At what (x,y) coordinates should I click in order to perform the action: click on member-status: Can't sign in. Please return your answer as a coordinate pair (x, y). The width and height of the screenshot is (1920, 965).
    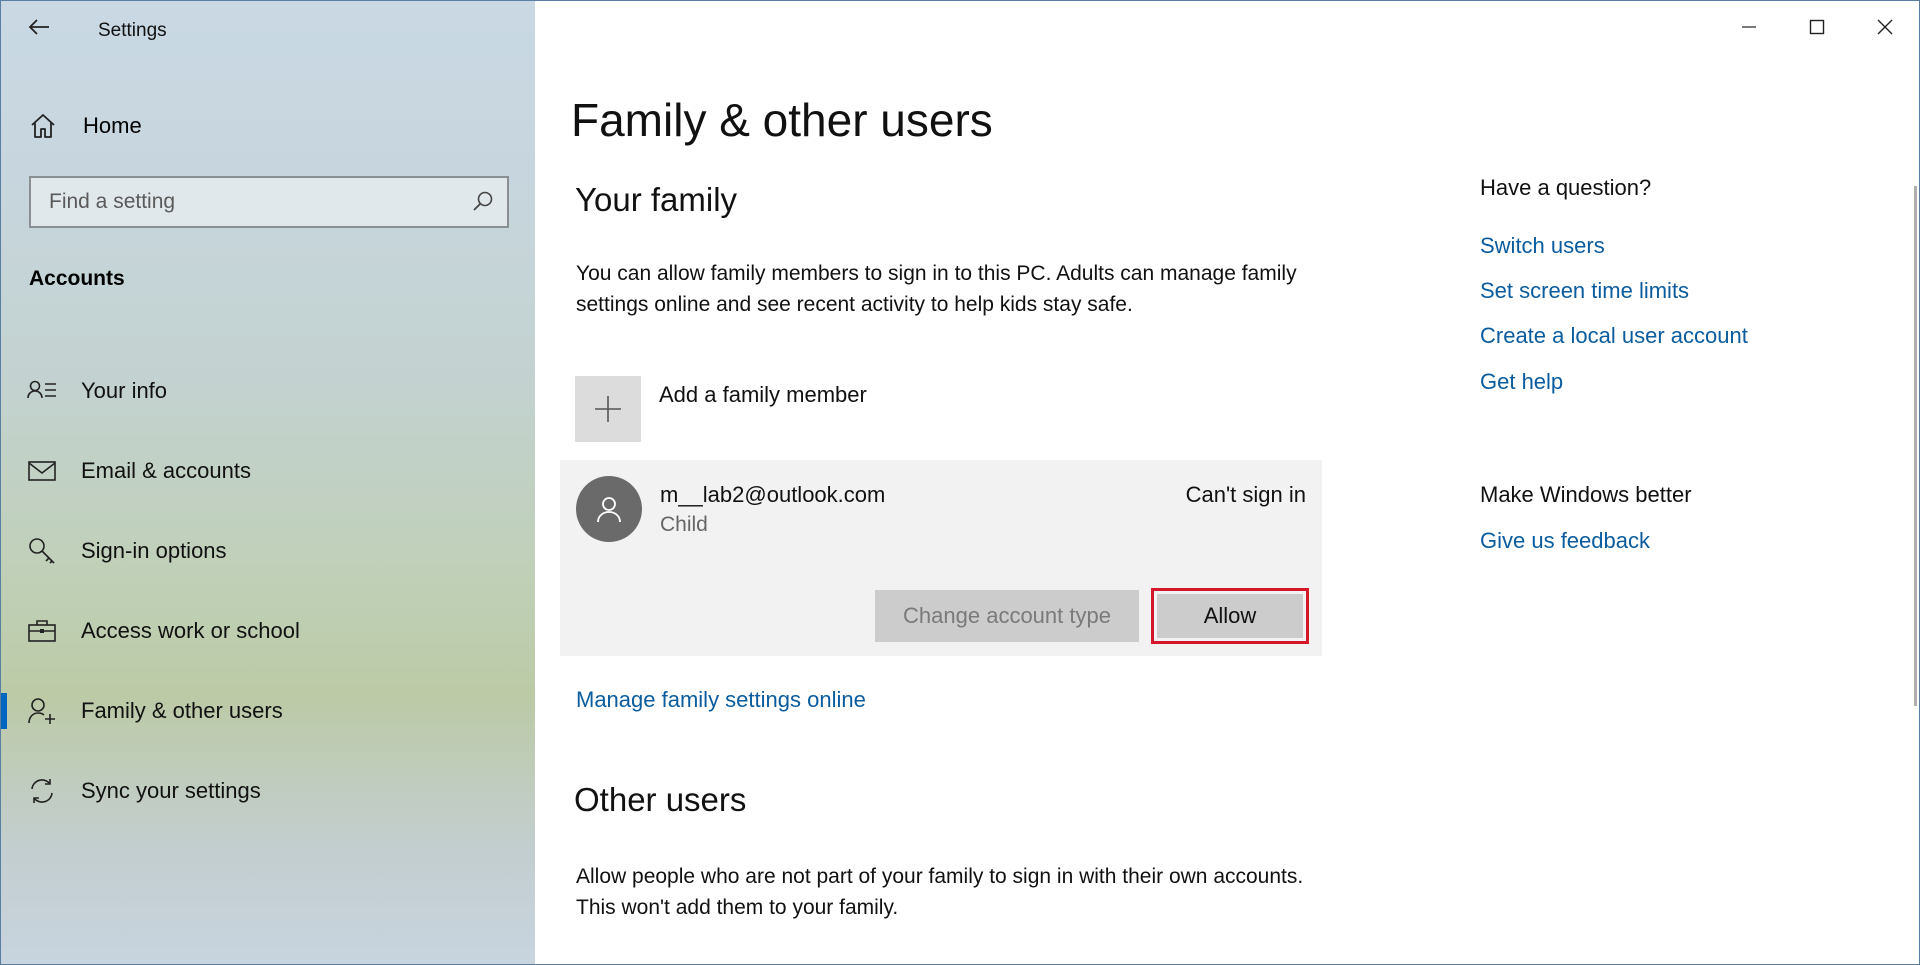
    Looking at the image, I should click on (1245, 494).